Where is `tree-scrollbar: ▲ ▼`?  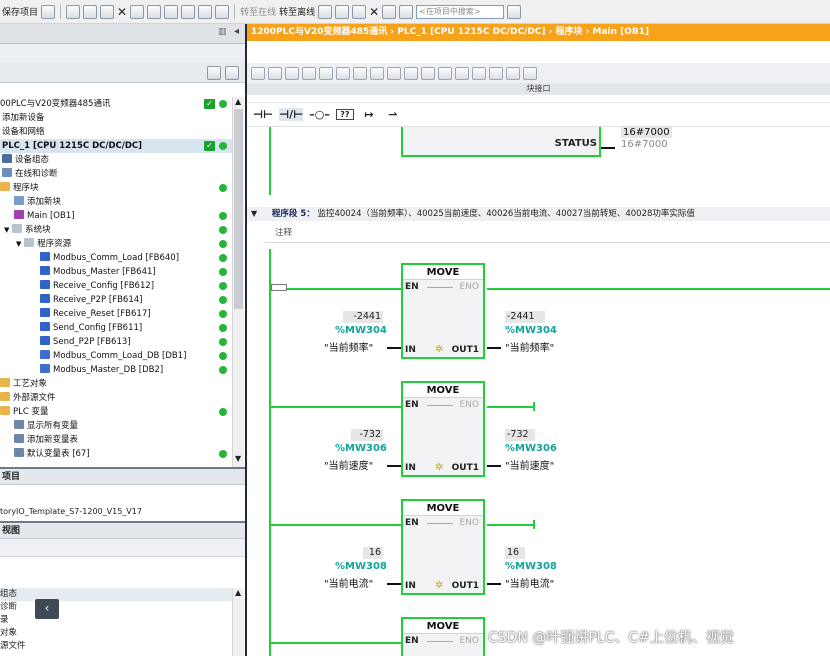 tree-scrollbar: ▲ ▼ is located at coordinates (238, 282).